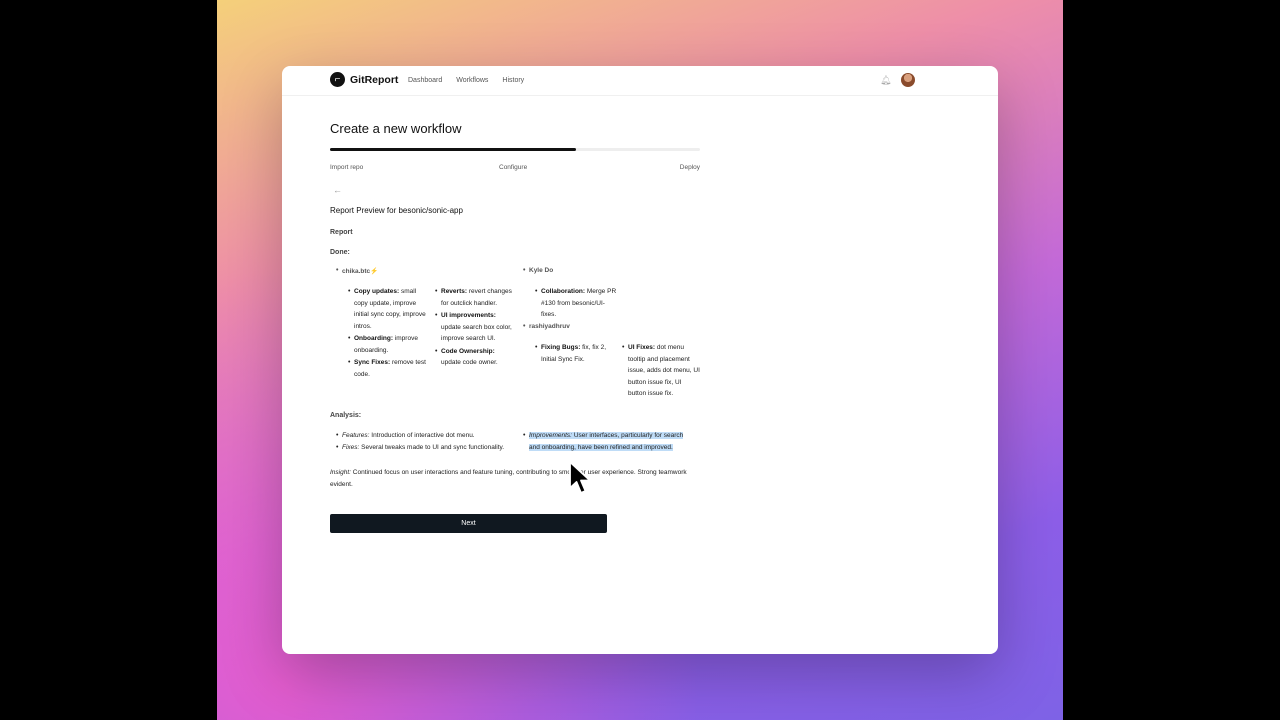 This screenshot has width=1280, height=720. What do you see at coordinates (341, 232) in the screenshot?
I see `report-heading: Report` at bounding box center [341, 232].